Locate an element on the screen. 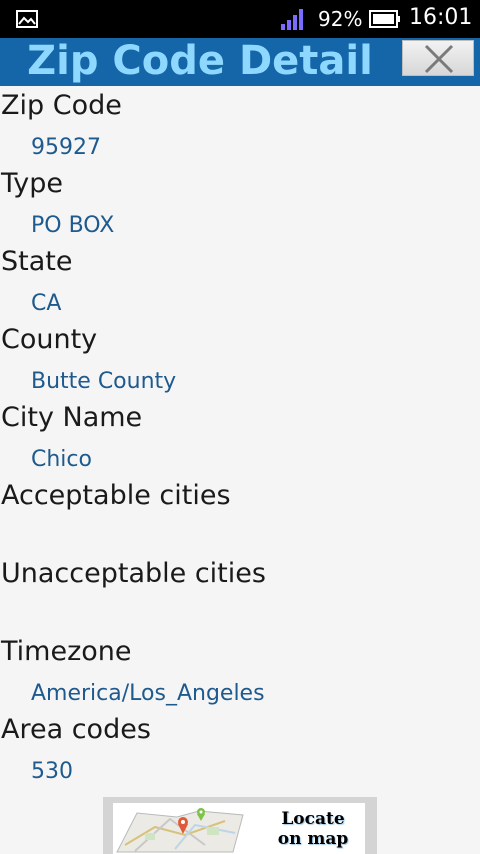  locate-on-map-label: Locate on map is located at coordinates (313, 829).